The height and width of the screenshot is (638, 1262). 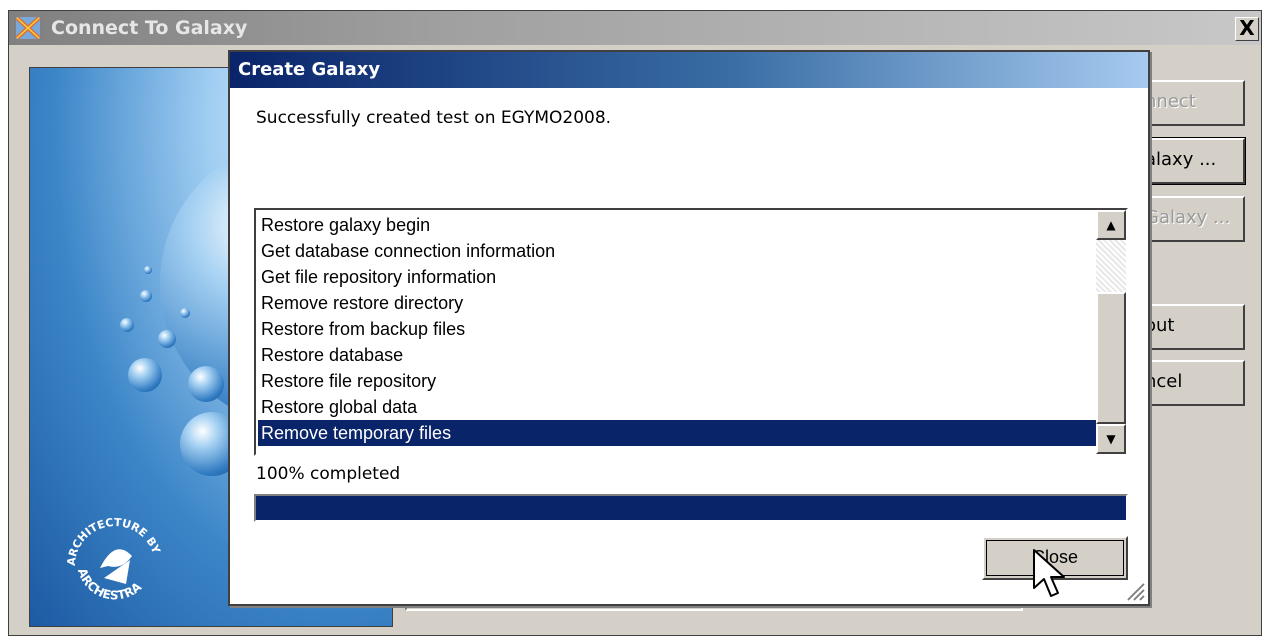 I want to click on close-icon: X, so click(x=1247, y=29).